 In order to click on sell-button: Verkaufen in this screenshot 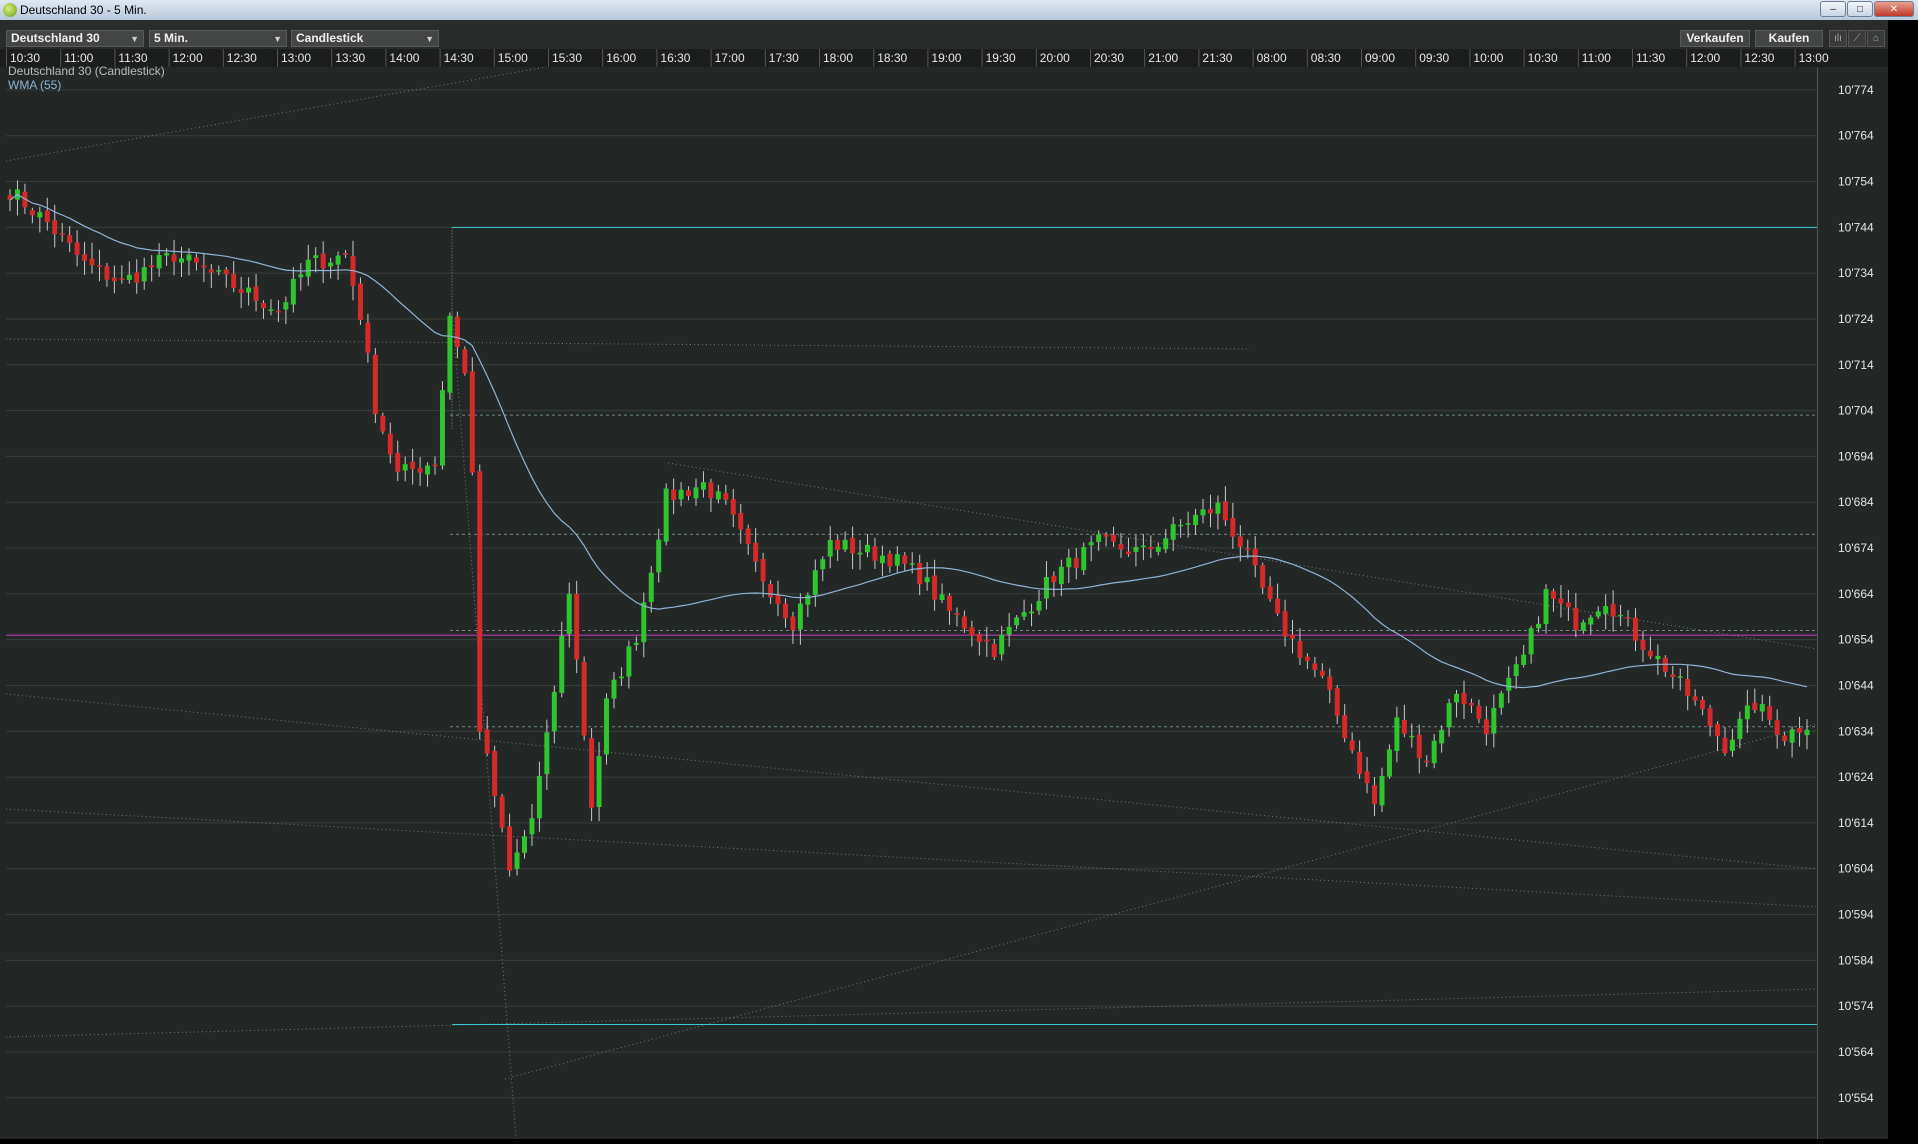, I will do `click(1715, 38)`.